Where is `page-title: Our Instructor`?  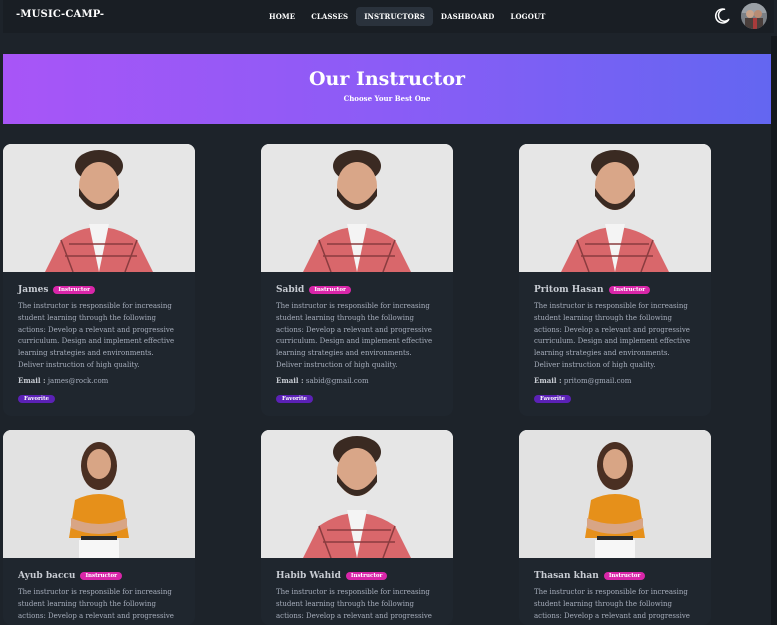 page-title: Our Instructor is located at coordinates (387, 79).